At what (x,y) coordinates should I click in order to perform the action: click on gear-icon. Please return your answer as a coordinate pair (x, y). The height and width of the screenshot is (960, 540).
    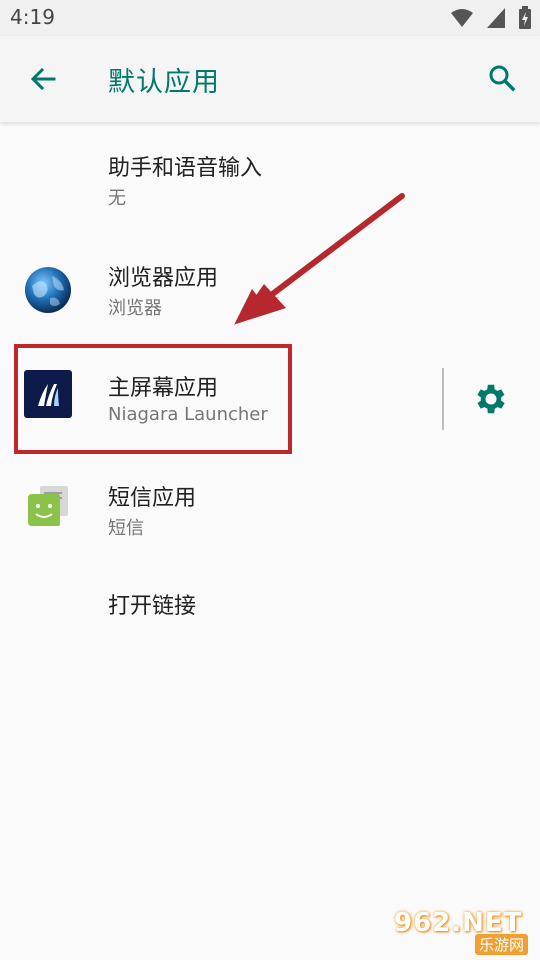
    Looking at the image, I should click on (491, 399).